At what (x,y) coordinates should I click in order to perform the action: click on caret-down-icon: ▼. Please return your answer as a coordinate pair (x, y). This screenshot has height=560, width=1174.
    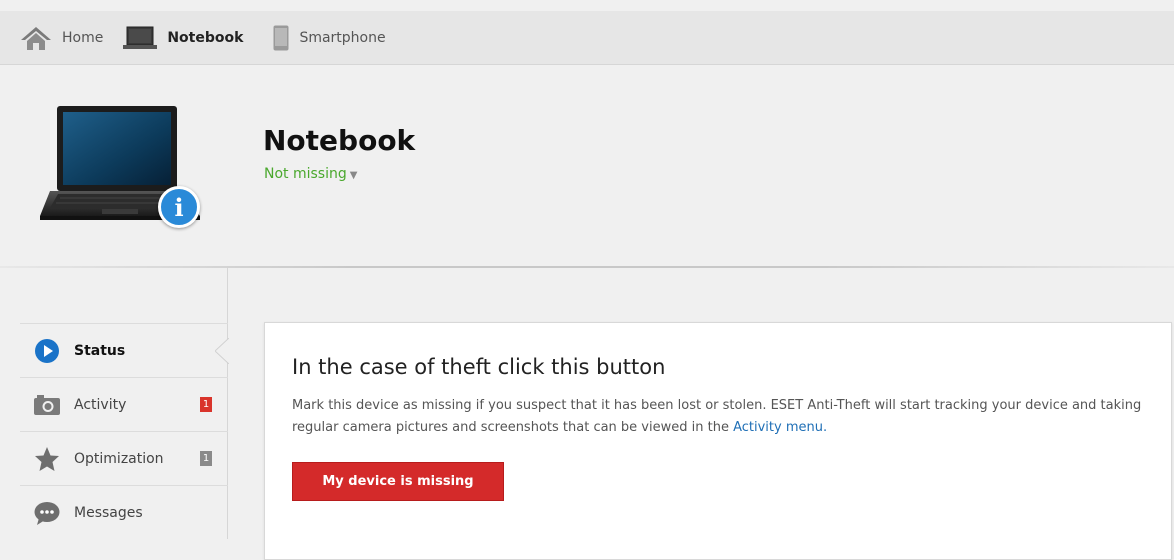
    Looking at the image, I should click on (353, 175).